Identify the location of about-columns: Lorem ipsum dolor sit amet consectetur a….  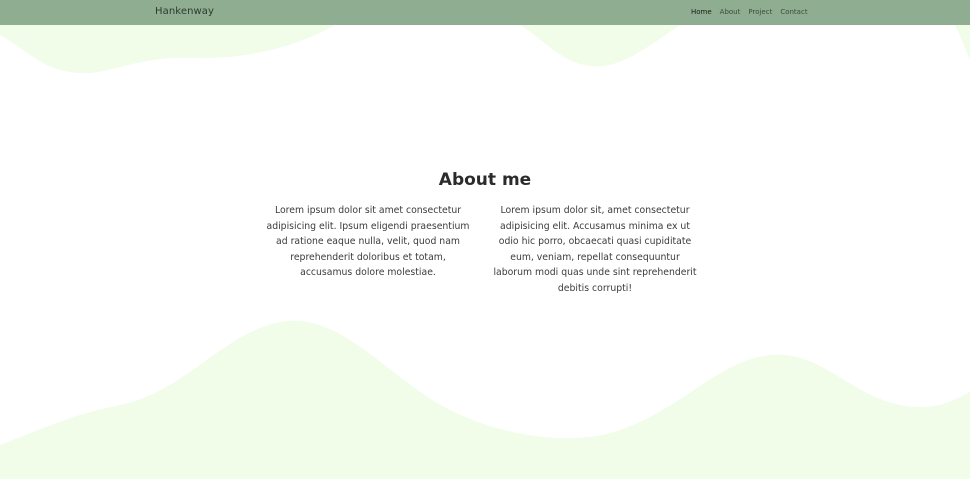
(481, 249).